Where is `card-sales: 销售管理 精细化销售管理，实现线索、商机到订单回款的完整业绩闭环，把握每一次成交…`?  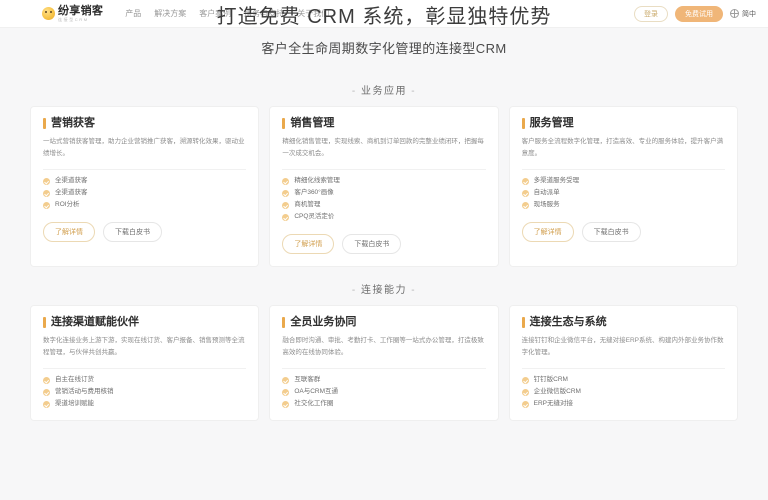
card-sales: 销售管理 精细化销售管理，实现线索、商机到订单回款的完整业绩闭环，把握每一次成交… is located at coordinates (384, 187).